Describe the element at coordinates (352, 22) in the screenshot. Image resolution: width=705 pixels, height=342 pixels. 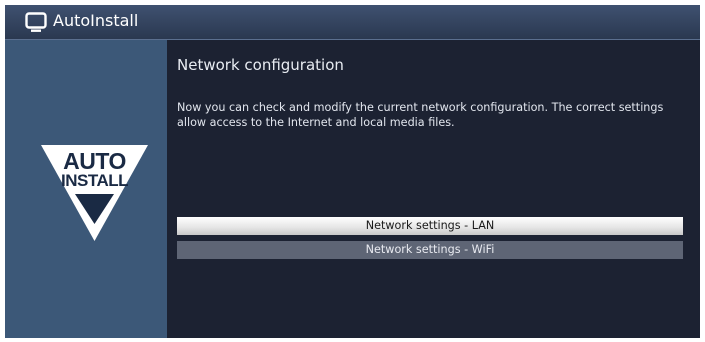
I see `title-bar: AutoInstall` at that location.